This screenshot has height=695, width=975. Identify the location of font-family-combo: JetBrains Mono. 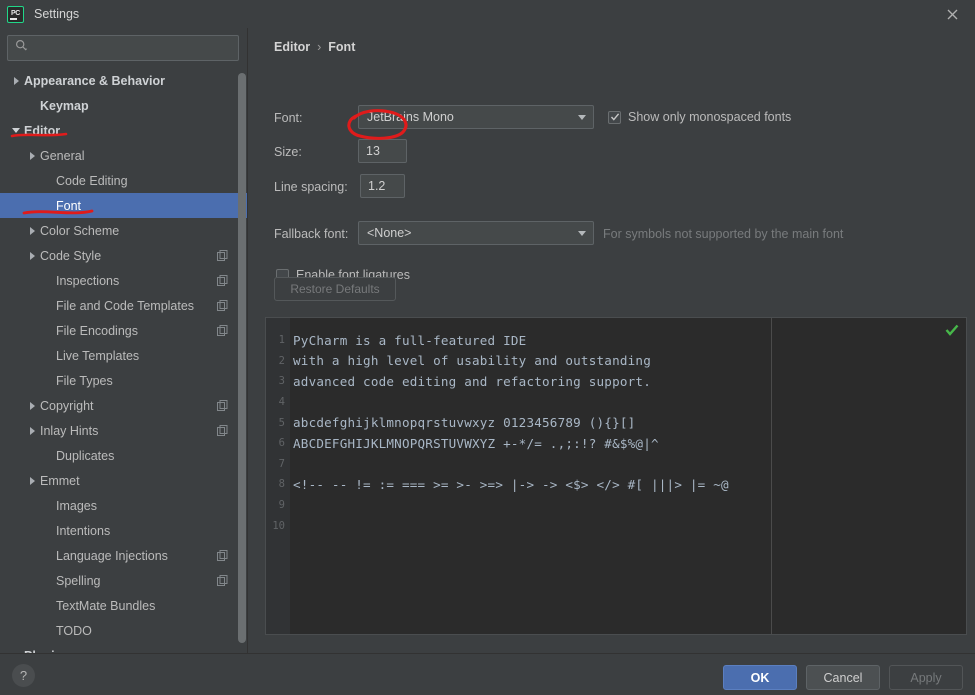
(476, 117).